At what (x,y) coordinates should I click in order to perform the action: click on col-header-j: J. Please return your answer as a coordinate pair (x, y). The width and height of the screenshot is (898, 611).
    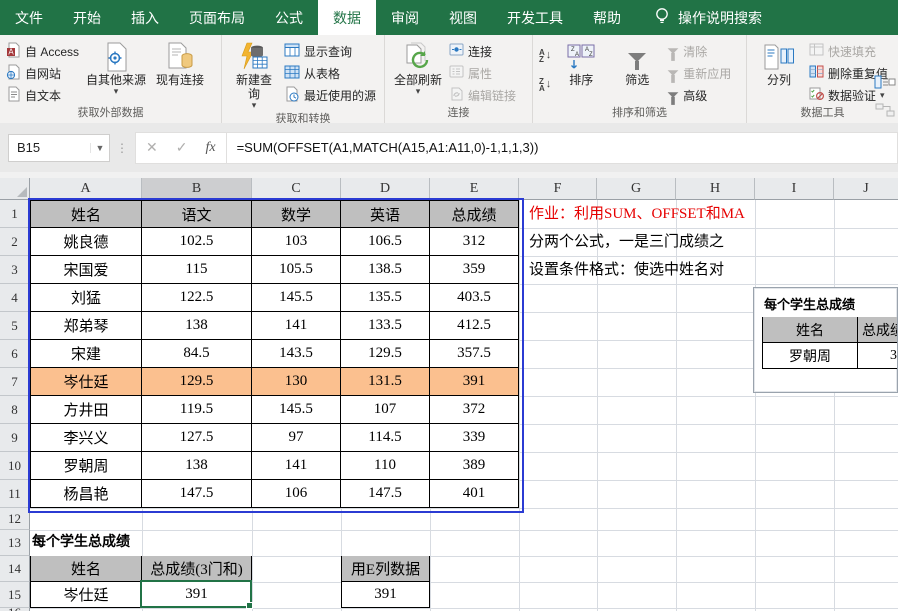
    Looking at the image, I should click on (866, 189).